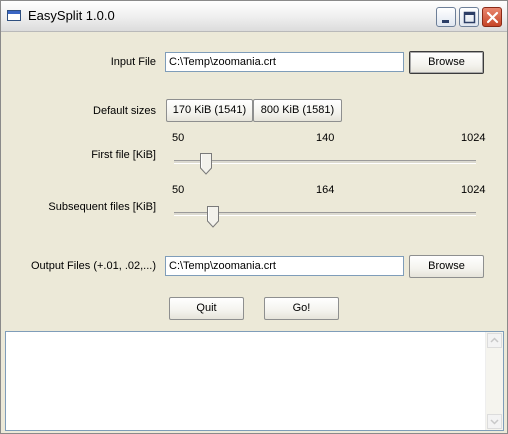  Describe the element at coordinates (93, 266) in the screenshot. I see `output-files-label: Output Files (+.01, .02,...)` at that location.